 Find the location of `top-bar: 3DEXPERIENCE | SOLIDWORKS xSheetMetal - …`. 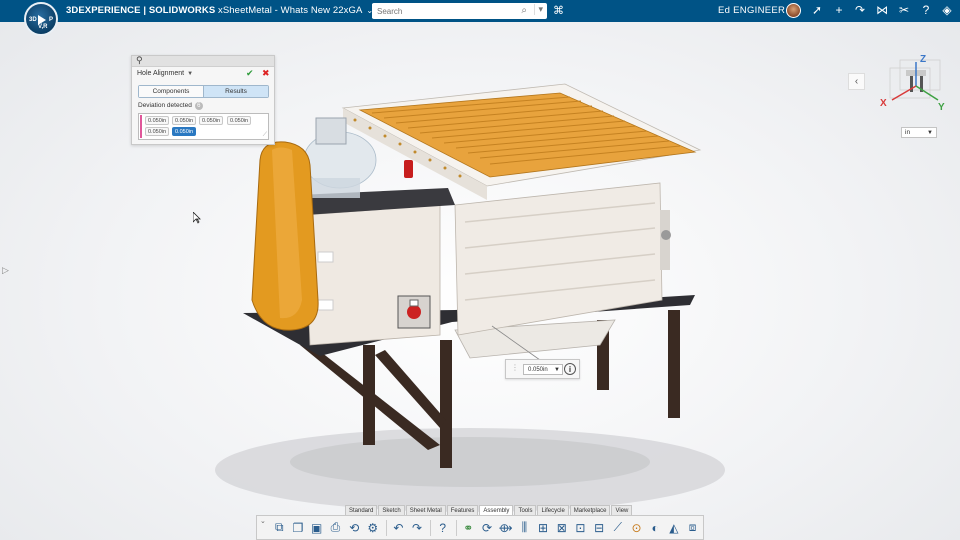

top-bar: 3DEXPERIENCE | SOLIDWORKS xSheetMetal - … is located at coordinates (480, 11).